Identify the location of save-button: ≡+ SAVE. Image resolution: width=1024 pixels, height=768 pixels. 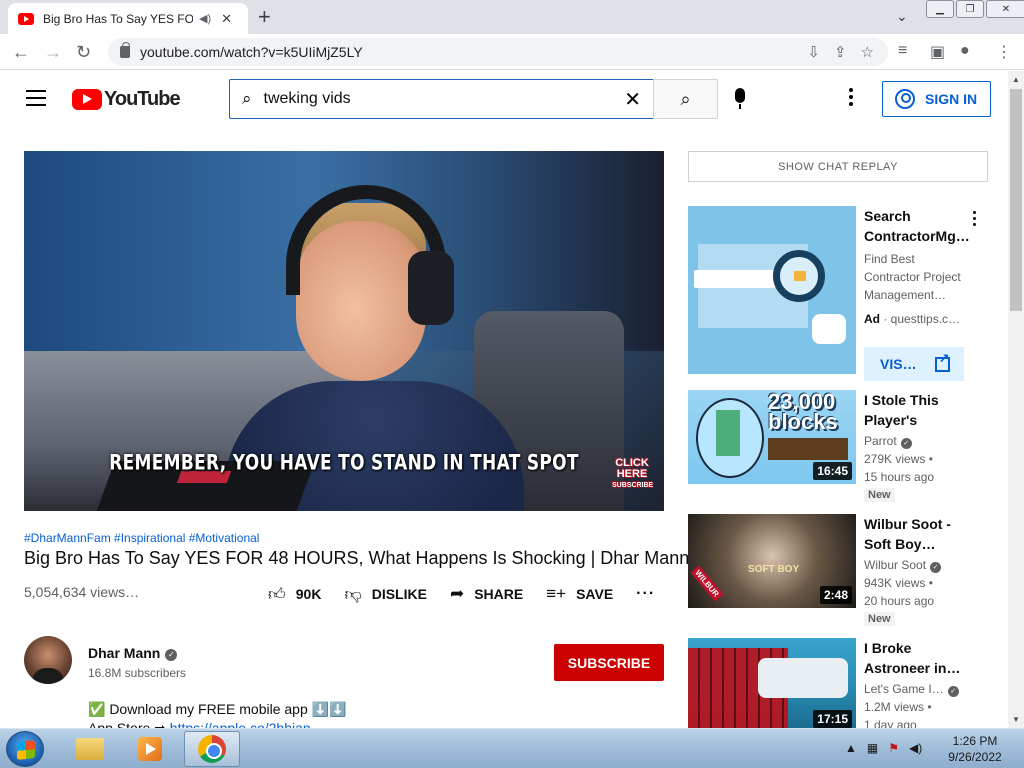
(579, 594).